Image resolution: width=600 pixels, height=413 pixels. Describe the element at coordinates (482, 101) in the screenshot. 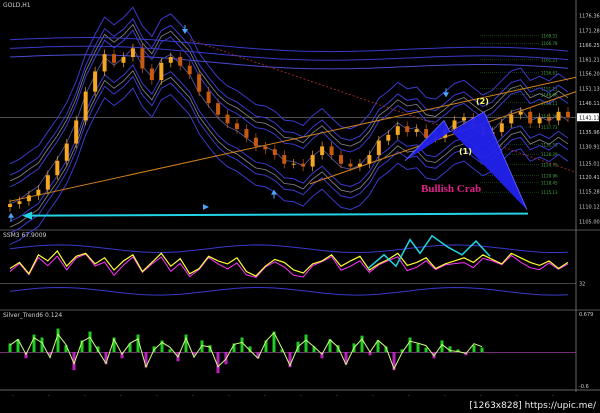

I see `pattern-point-2-label: (2)` at that location.